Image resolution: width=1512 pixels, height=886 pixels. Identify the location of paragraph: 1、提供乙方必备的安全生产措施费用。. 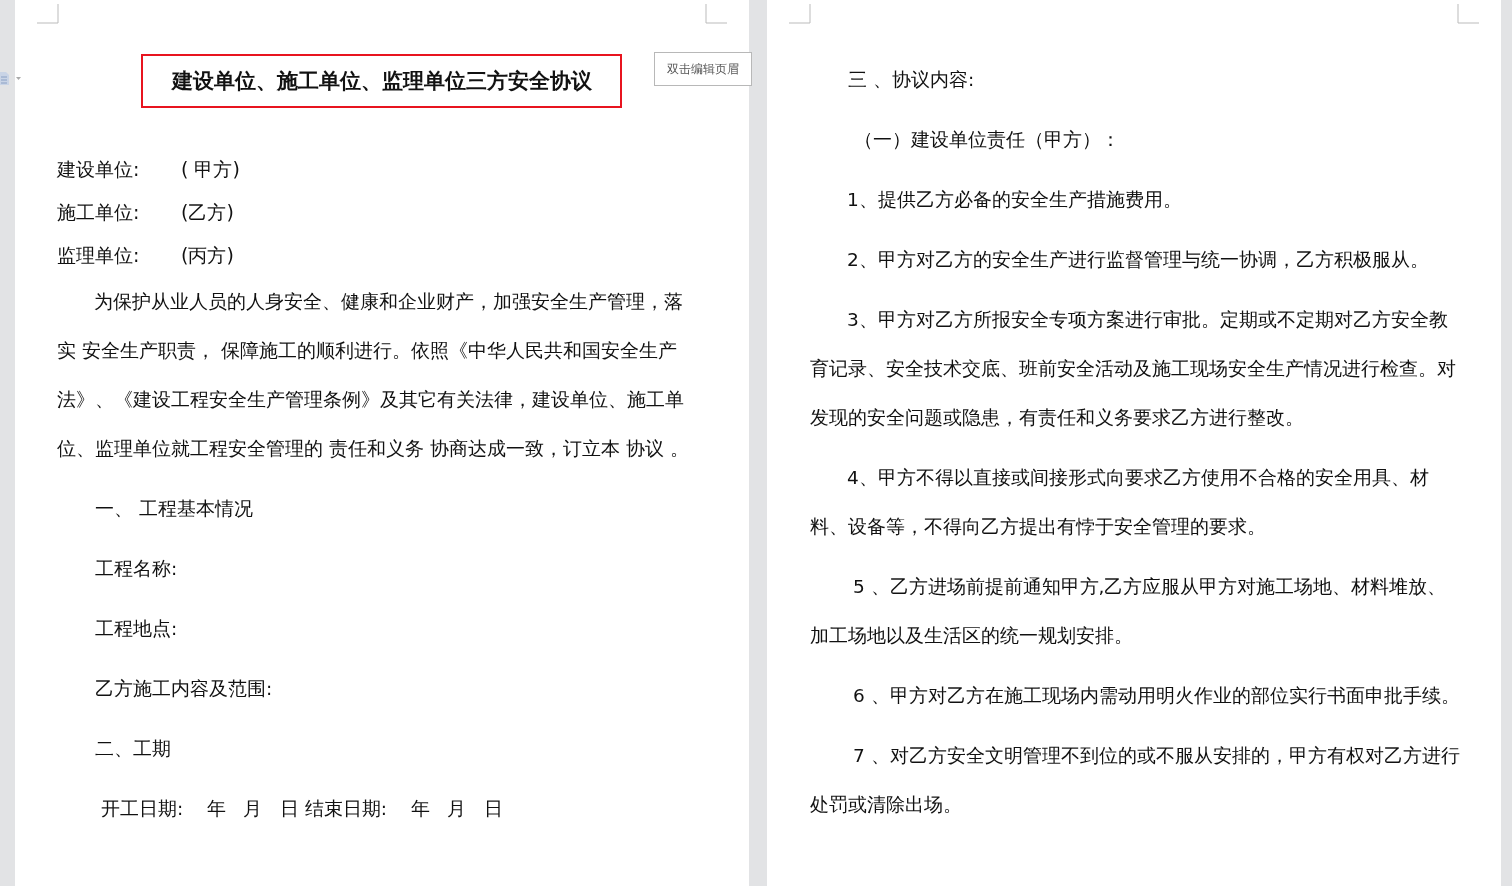
(1014, 200).